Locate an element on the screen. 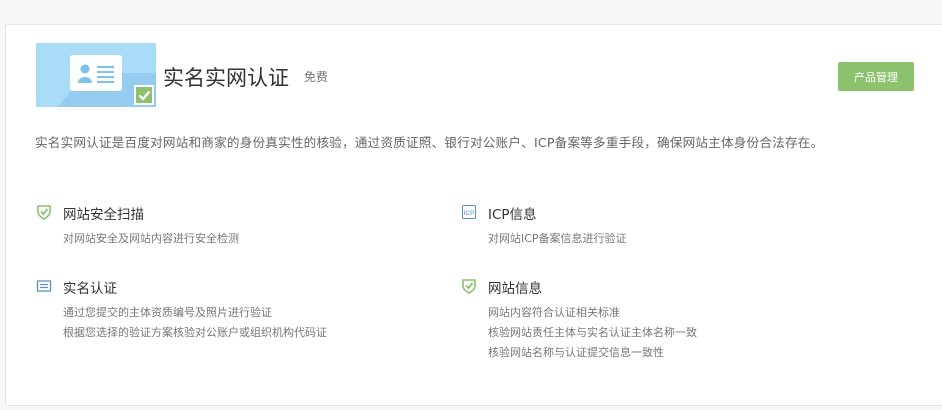 The height and width of the screenshot is (410, 942). feature-line: 根据您选择的验证方案核验对公账户或组织机构代码证 is located at coordinates (195, 332).